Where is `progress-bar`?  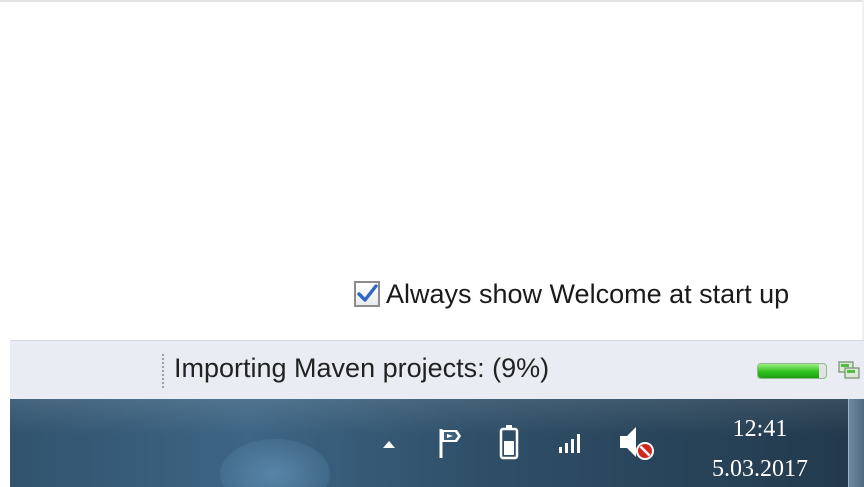 progress-bar is located at coordinates (792, 371).